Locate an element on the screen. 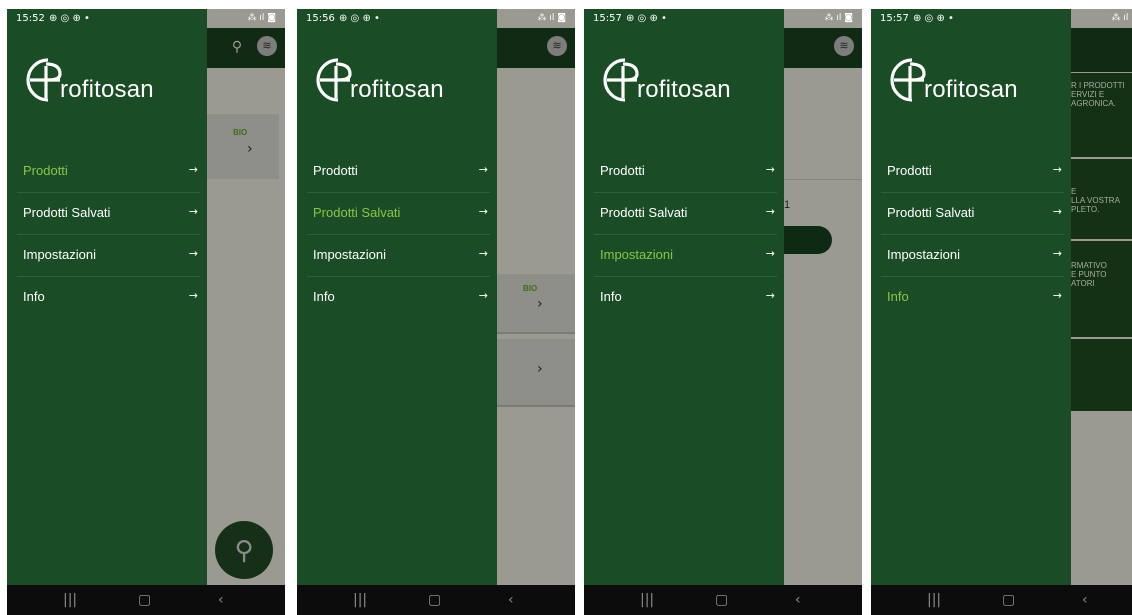 This screenshot has height=615, width=1132. info-card: ⌄ is located at coordinates (1100, 375).